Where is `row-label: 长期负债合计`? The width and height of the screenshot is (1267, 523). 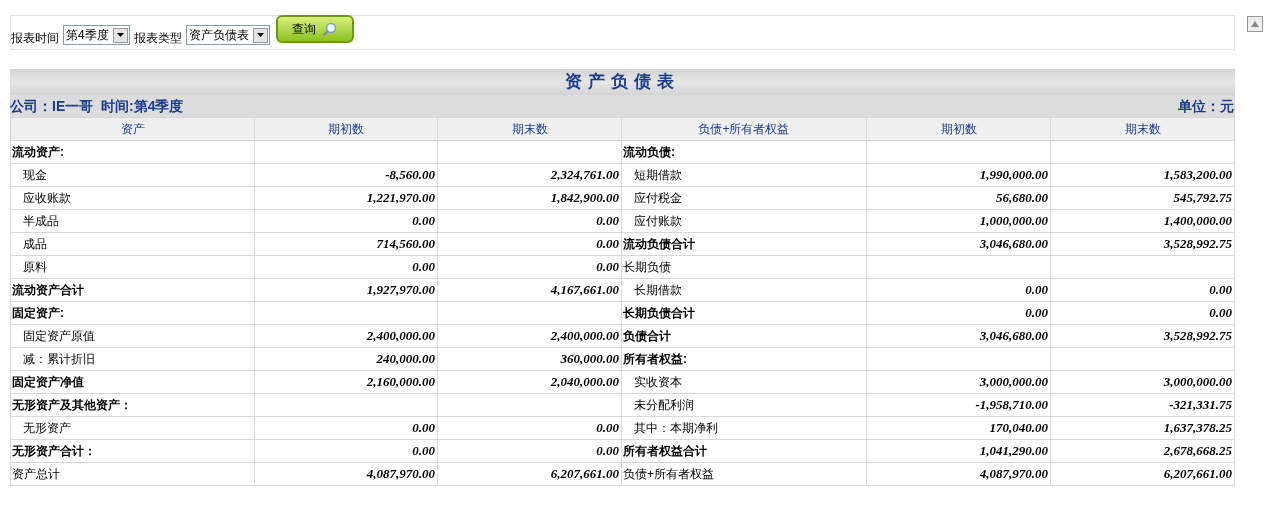 row-label: 长期负债合计 is located at coordinates (744, 313).